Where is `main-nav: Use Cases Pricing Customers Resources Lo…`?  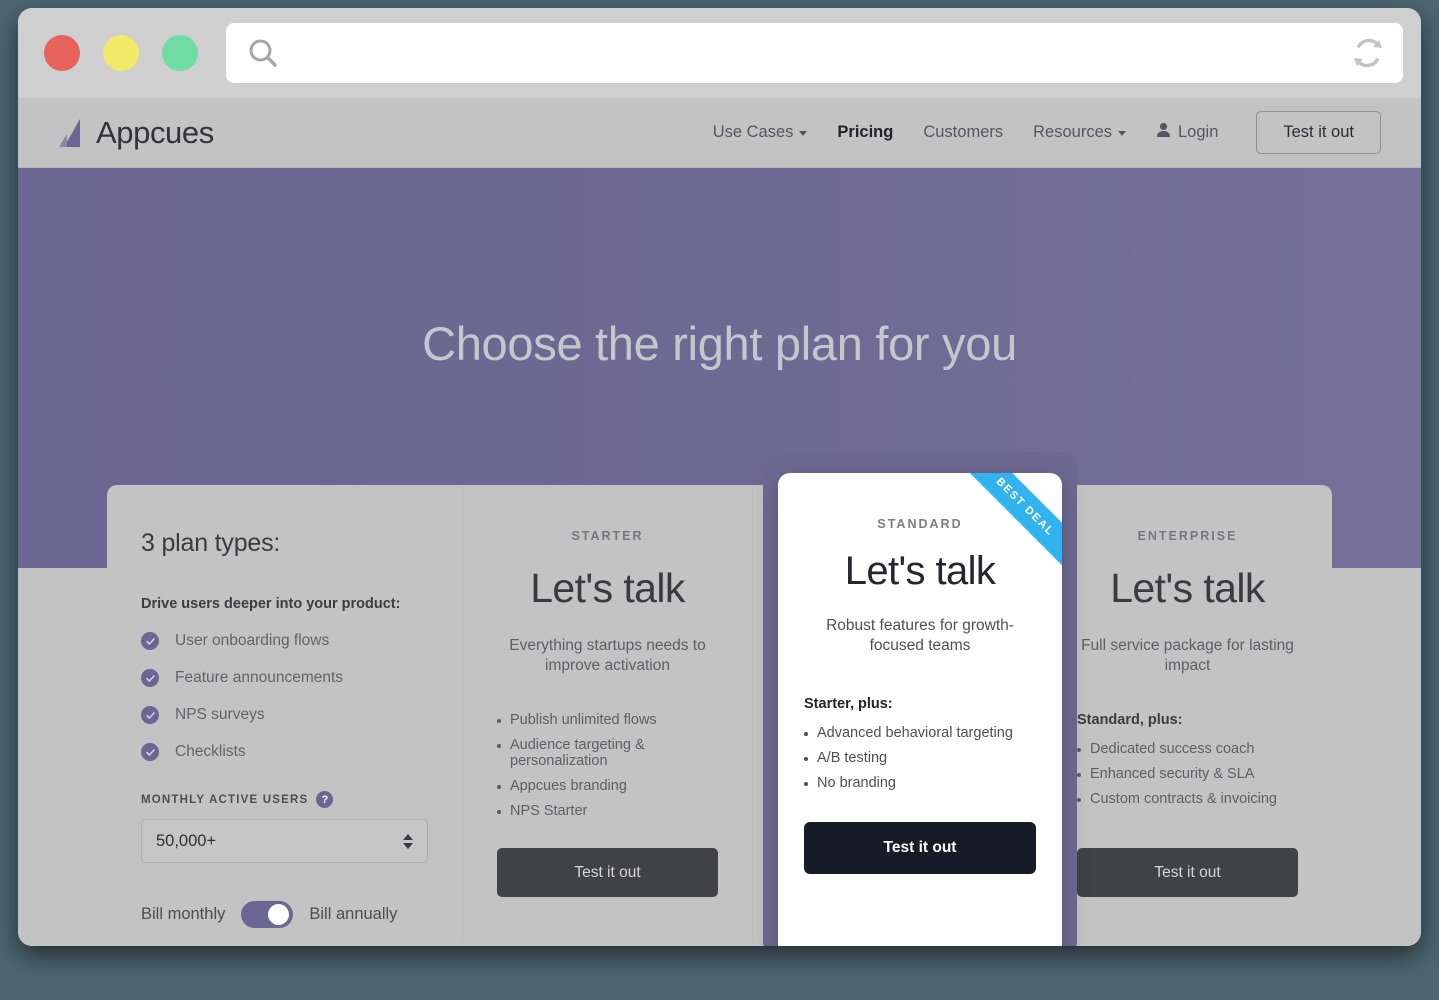
main-nav: Use Cases Pricing Customers Resources Lo… is located at coordinates (1047, 132).